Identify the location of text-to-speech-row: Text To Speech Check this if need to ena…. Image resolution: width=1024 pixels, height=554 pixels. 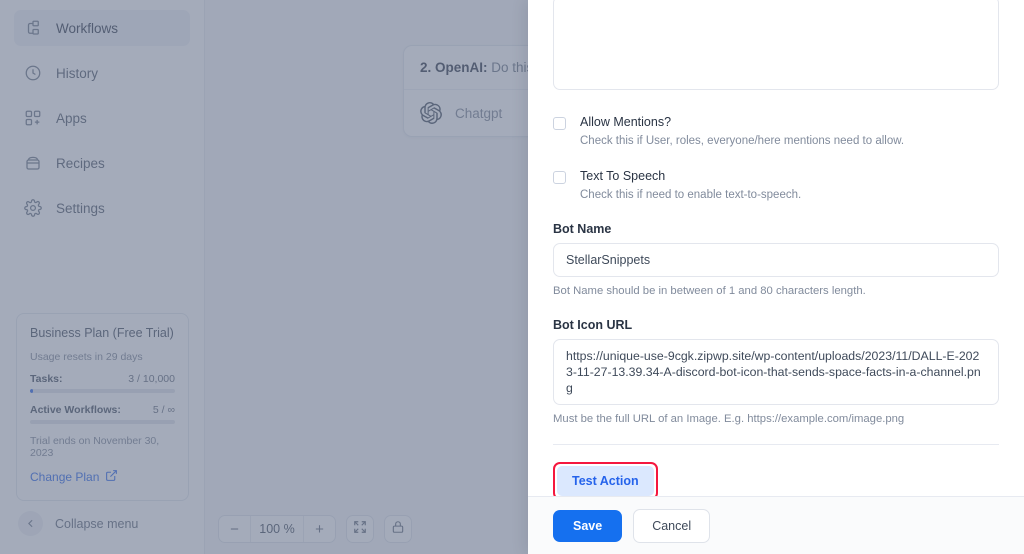
(776, 185).